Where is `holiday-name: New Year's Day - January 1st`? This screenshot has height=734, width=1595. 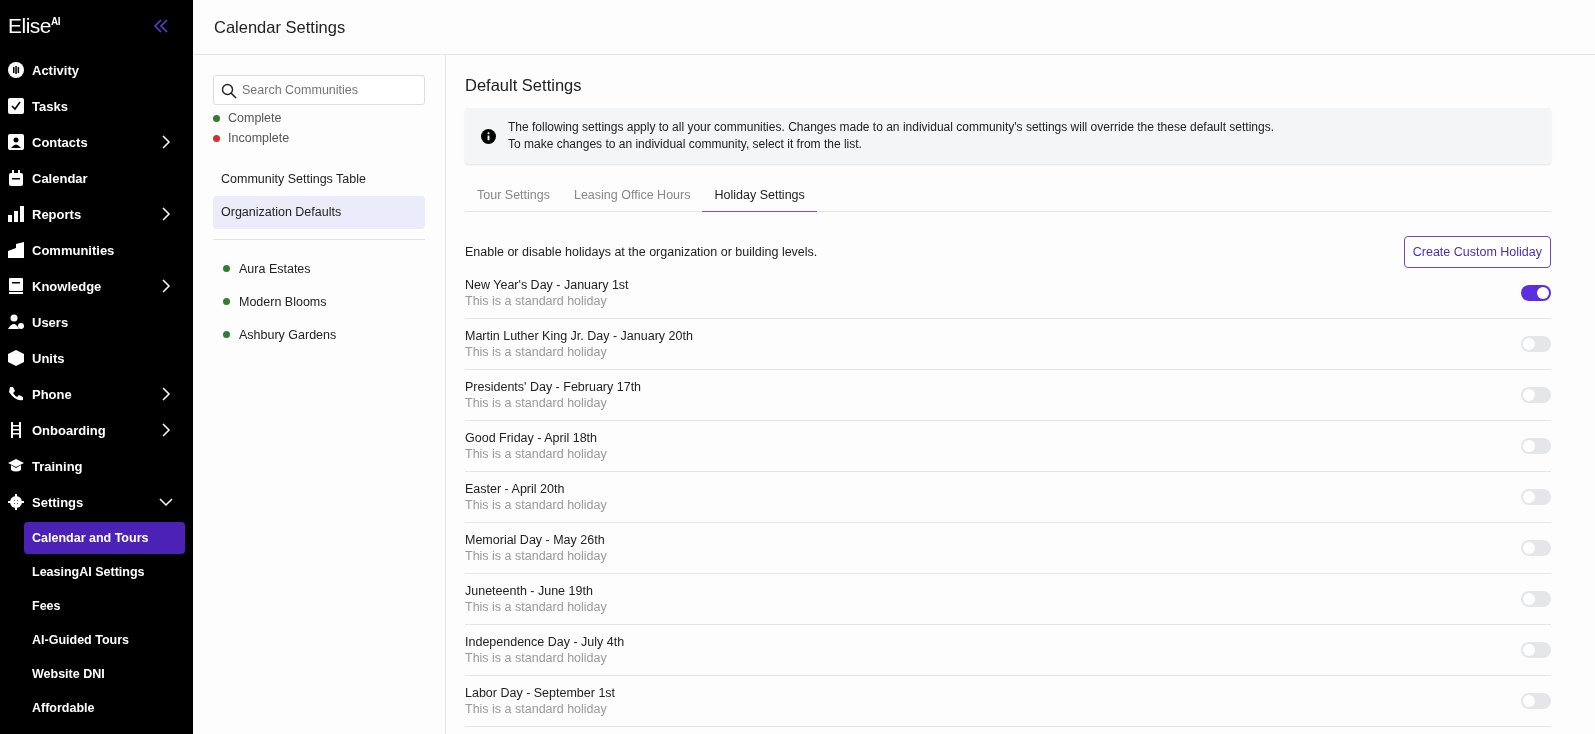
holiday-name: New Year's Day - January 1st is located at coordinates (547, 285).